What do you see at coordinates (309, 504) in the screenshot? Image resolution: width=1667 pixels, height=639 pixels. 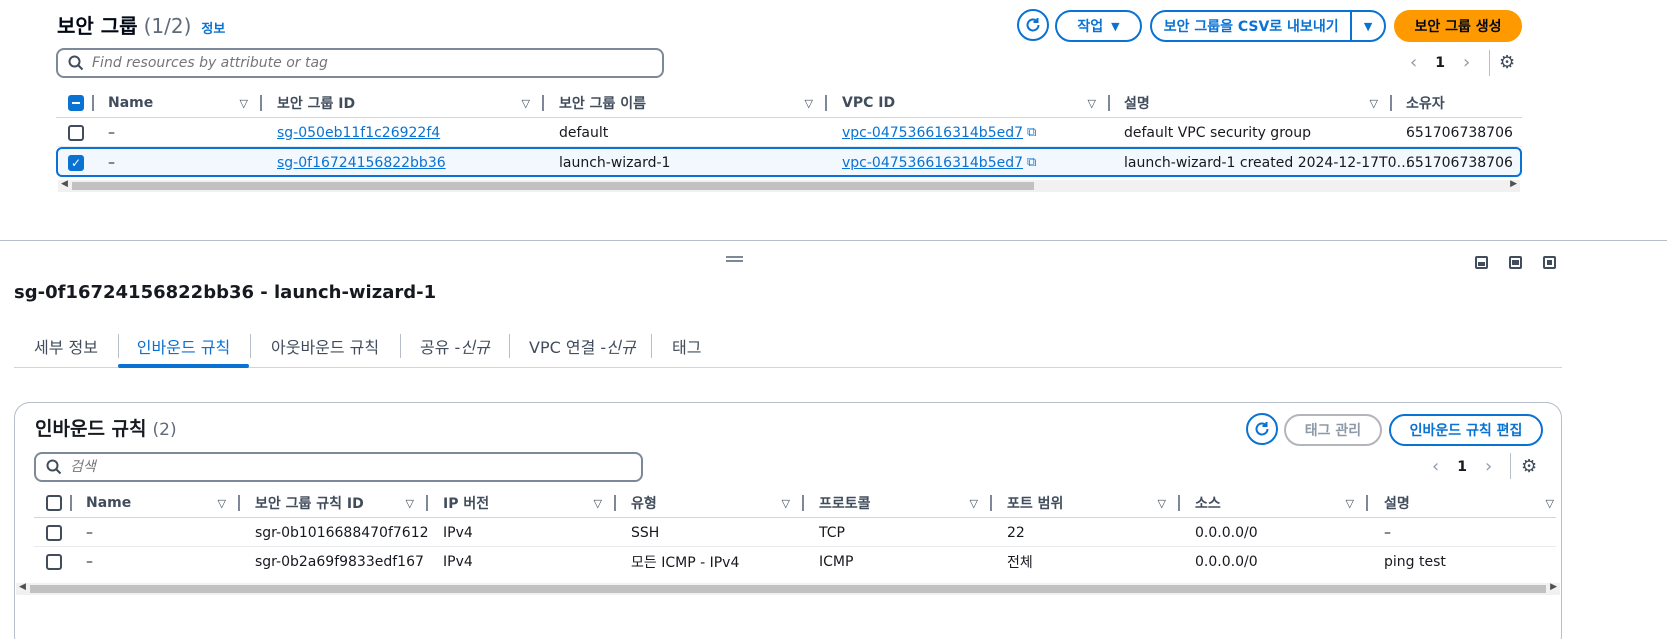 I see `column-label: 보안 그룹 규칙 ID` at bounding box center [309, 504].